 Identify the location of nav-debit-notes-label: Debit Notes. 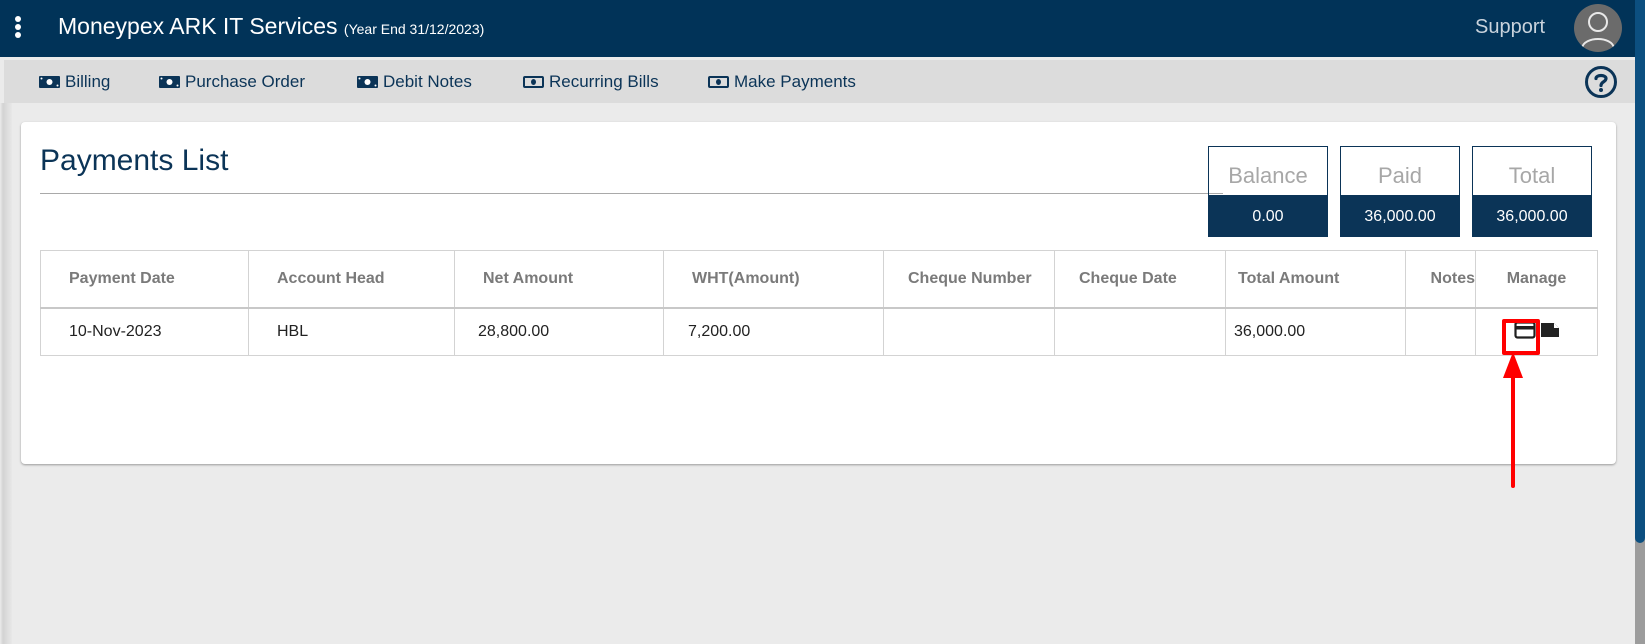
(427, 81).